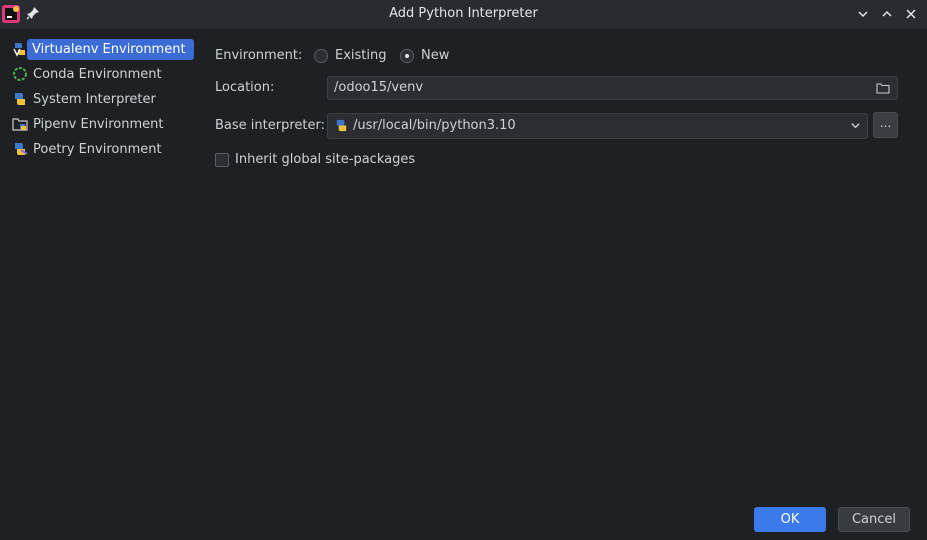  What do you see at coordinates (434, 125) in the screenshot?
I see `base-interpreter-value: /usr/local/bin/python3.10` at bounding box center [434, 125].